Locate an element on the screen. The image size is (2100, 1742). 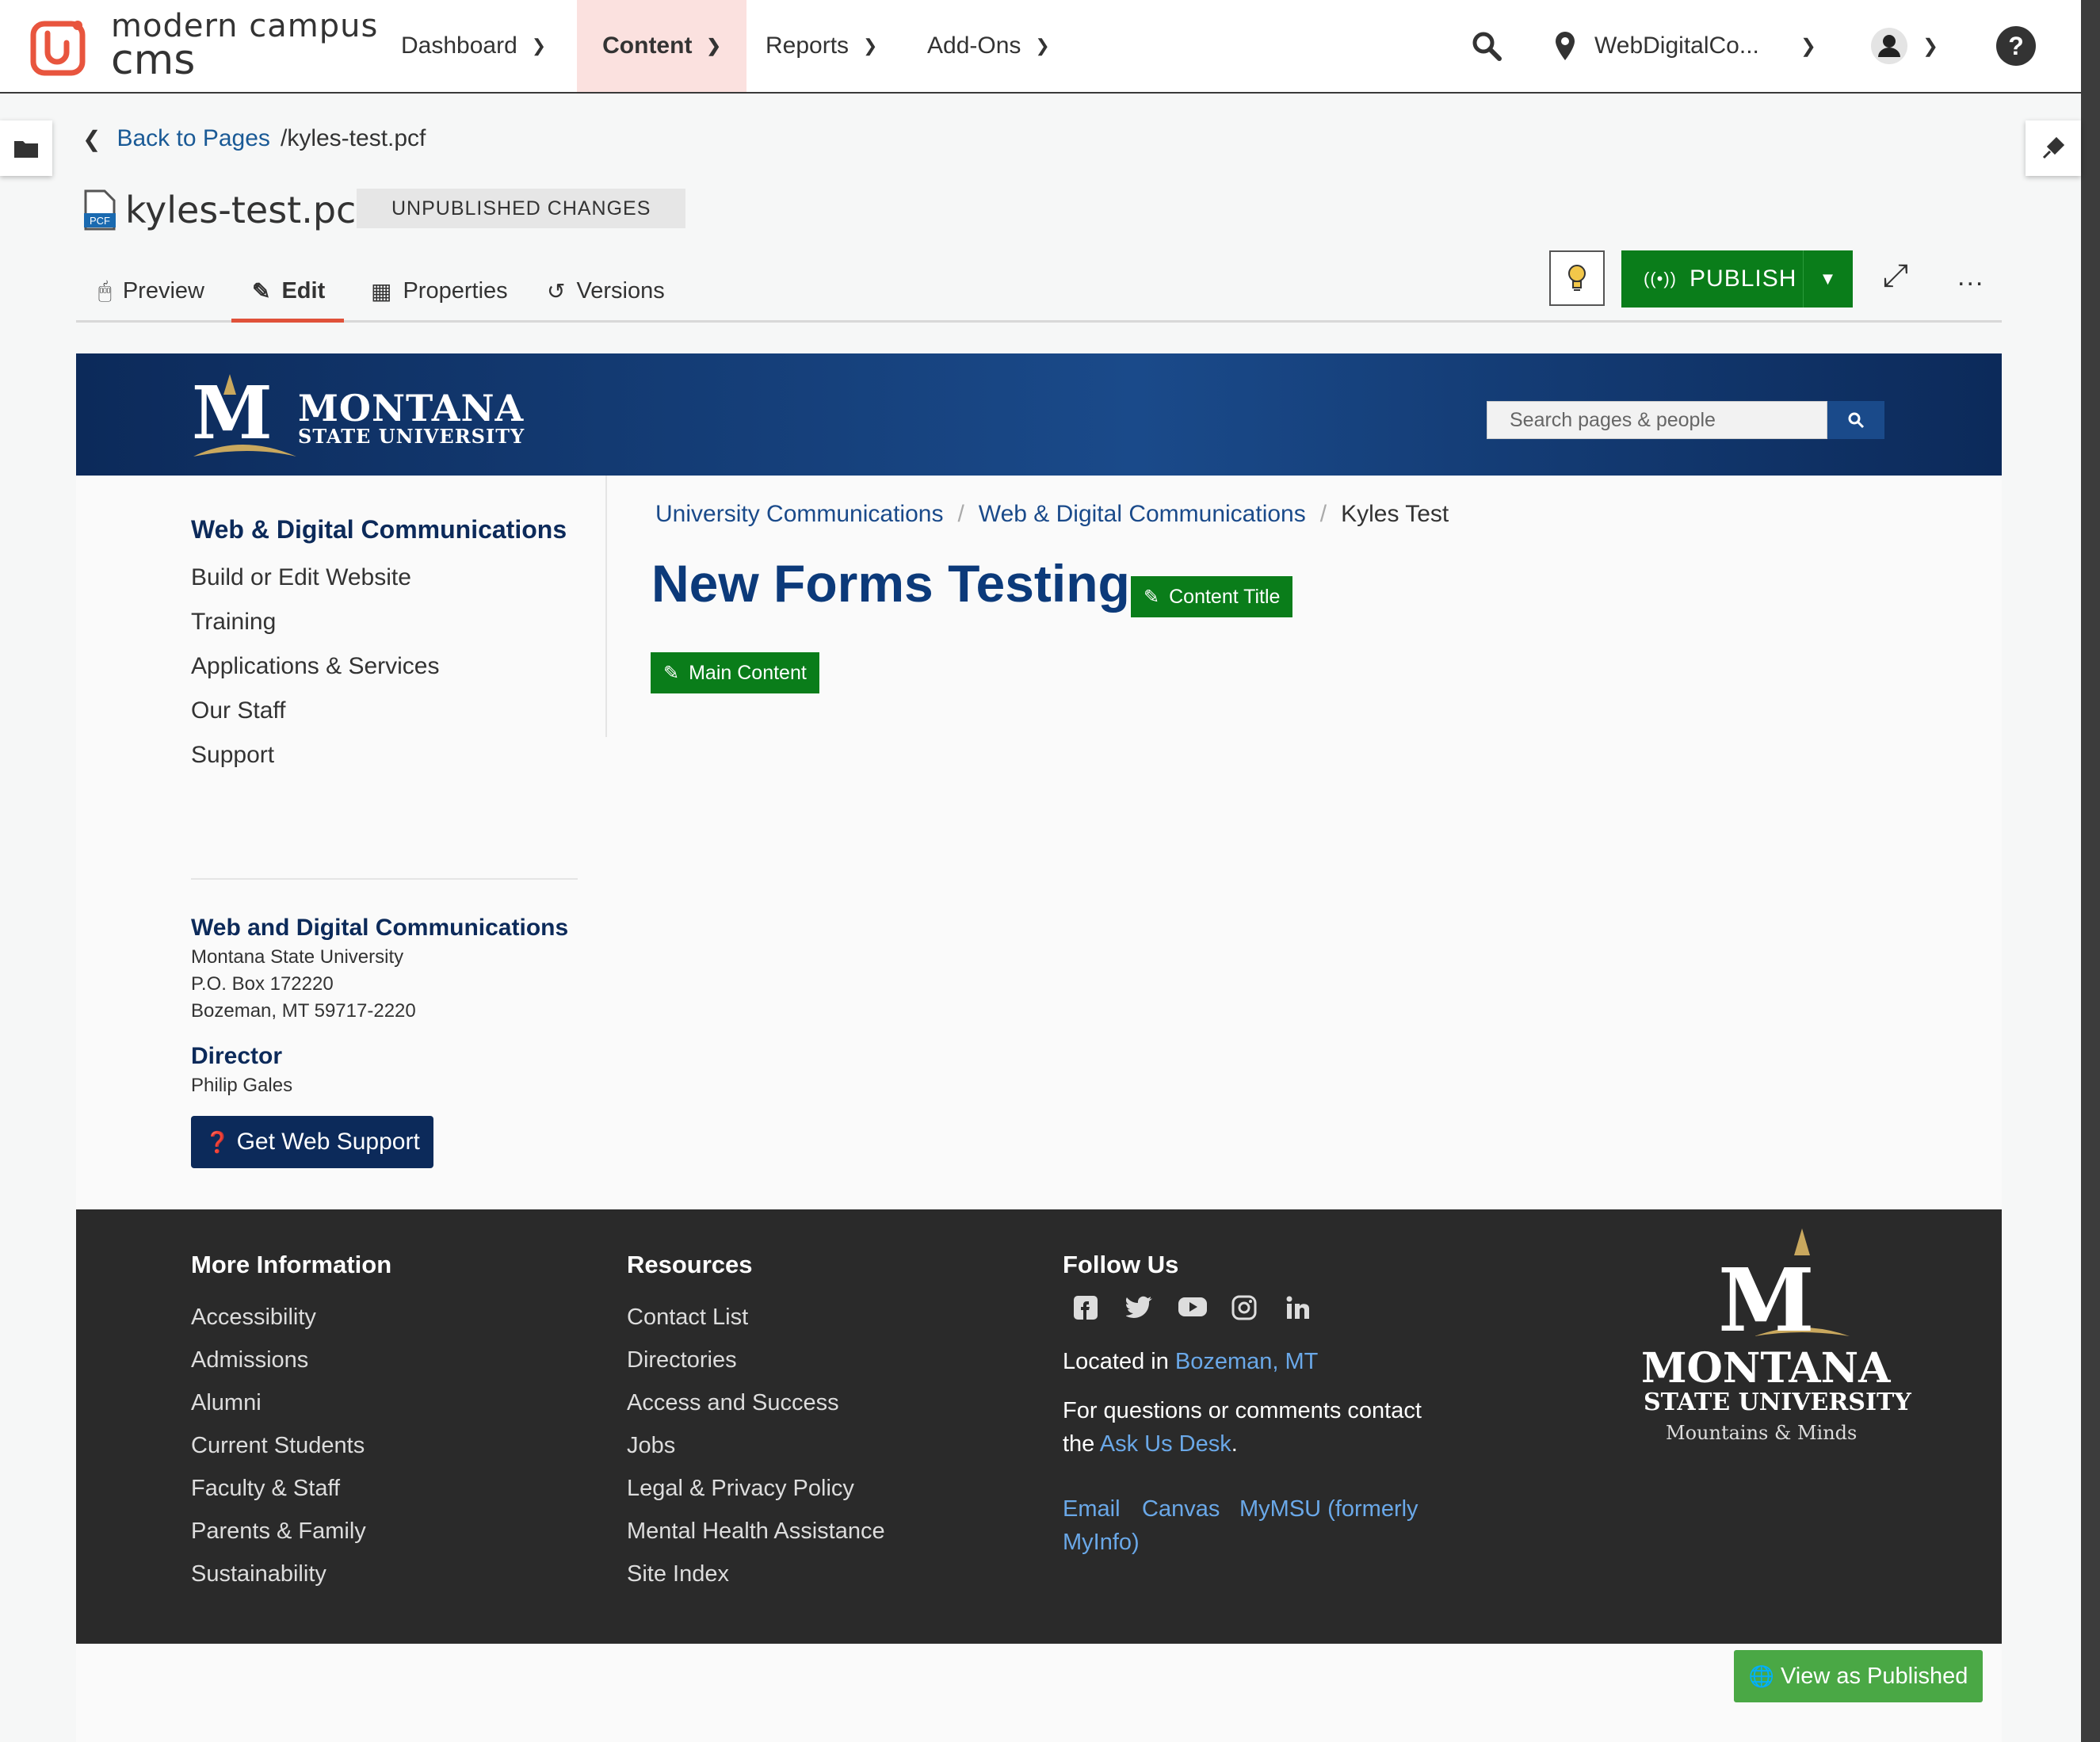
breadcrumb-current: Kyles Test is located at coordinates (1395, 514).